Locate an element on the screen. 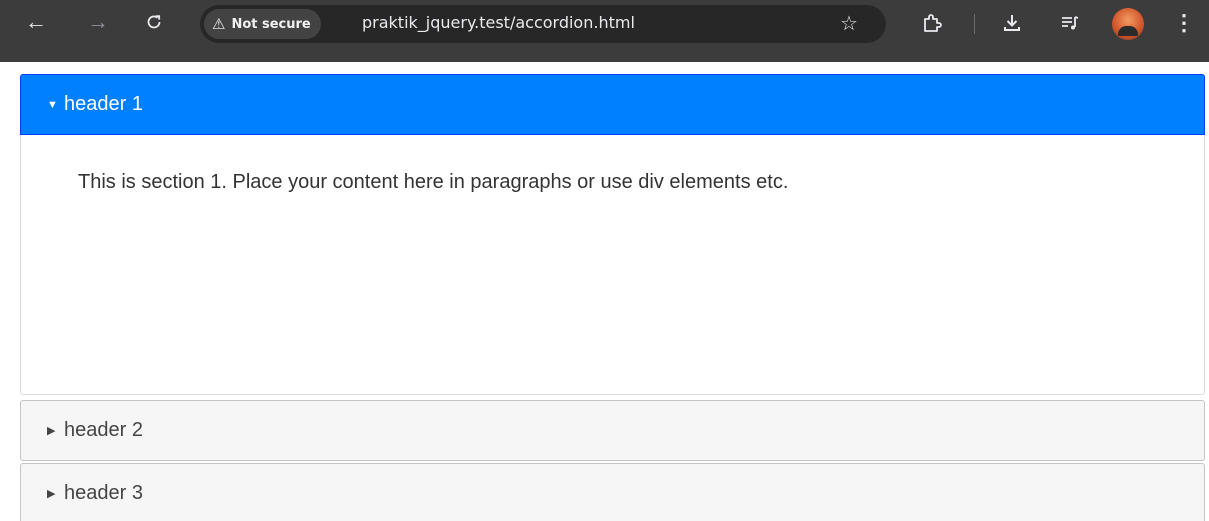 This screenshot has height=521, width=1209. reload-glyph is located at coordinates (154, 22).